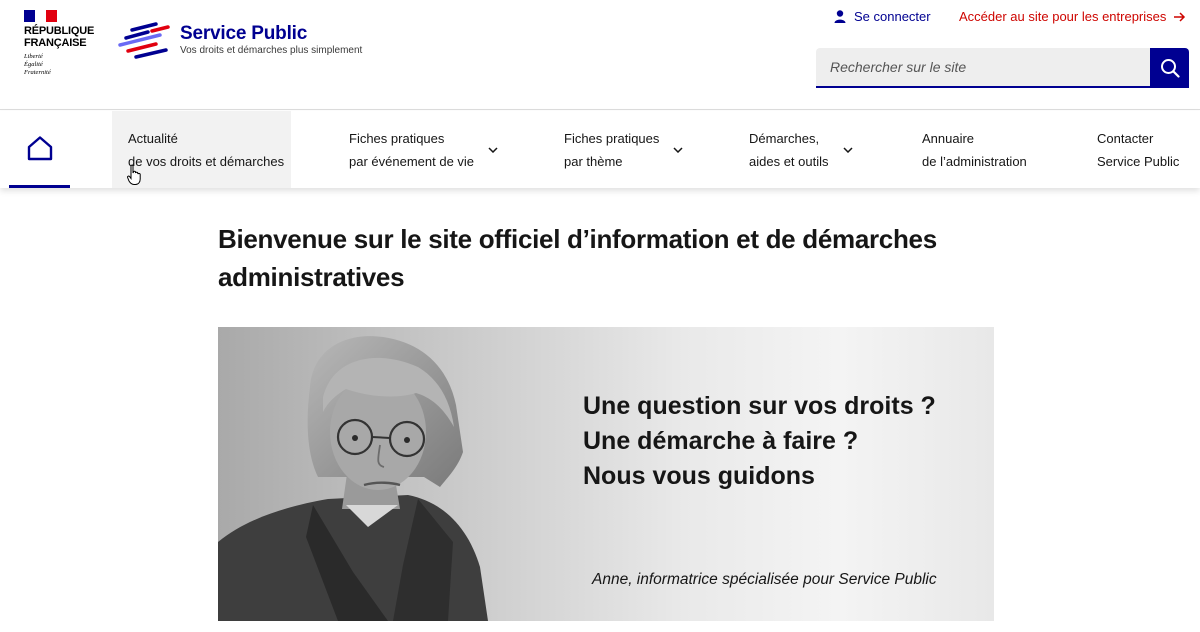 This screenshot has height=632, width=1200. Describe the element at coordinates (1138, 149) in the screenshot. I see `nav-item-contacter: Contacter Service Public` at that location.